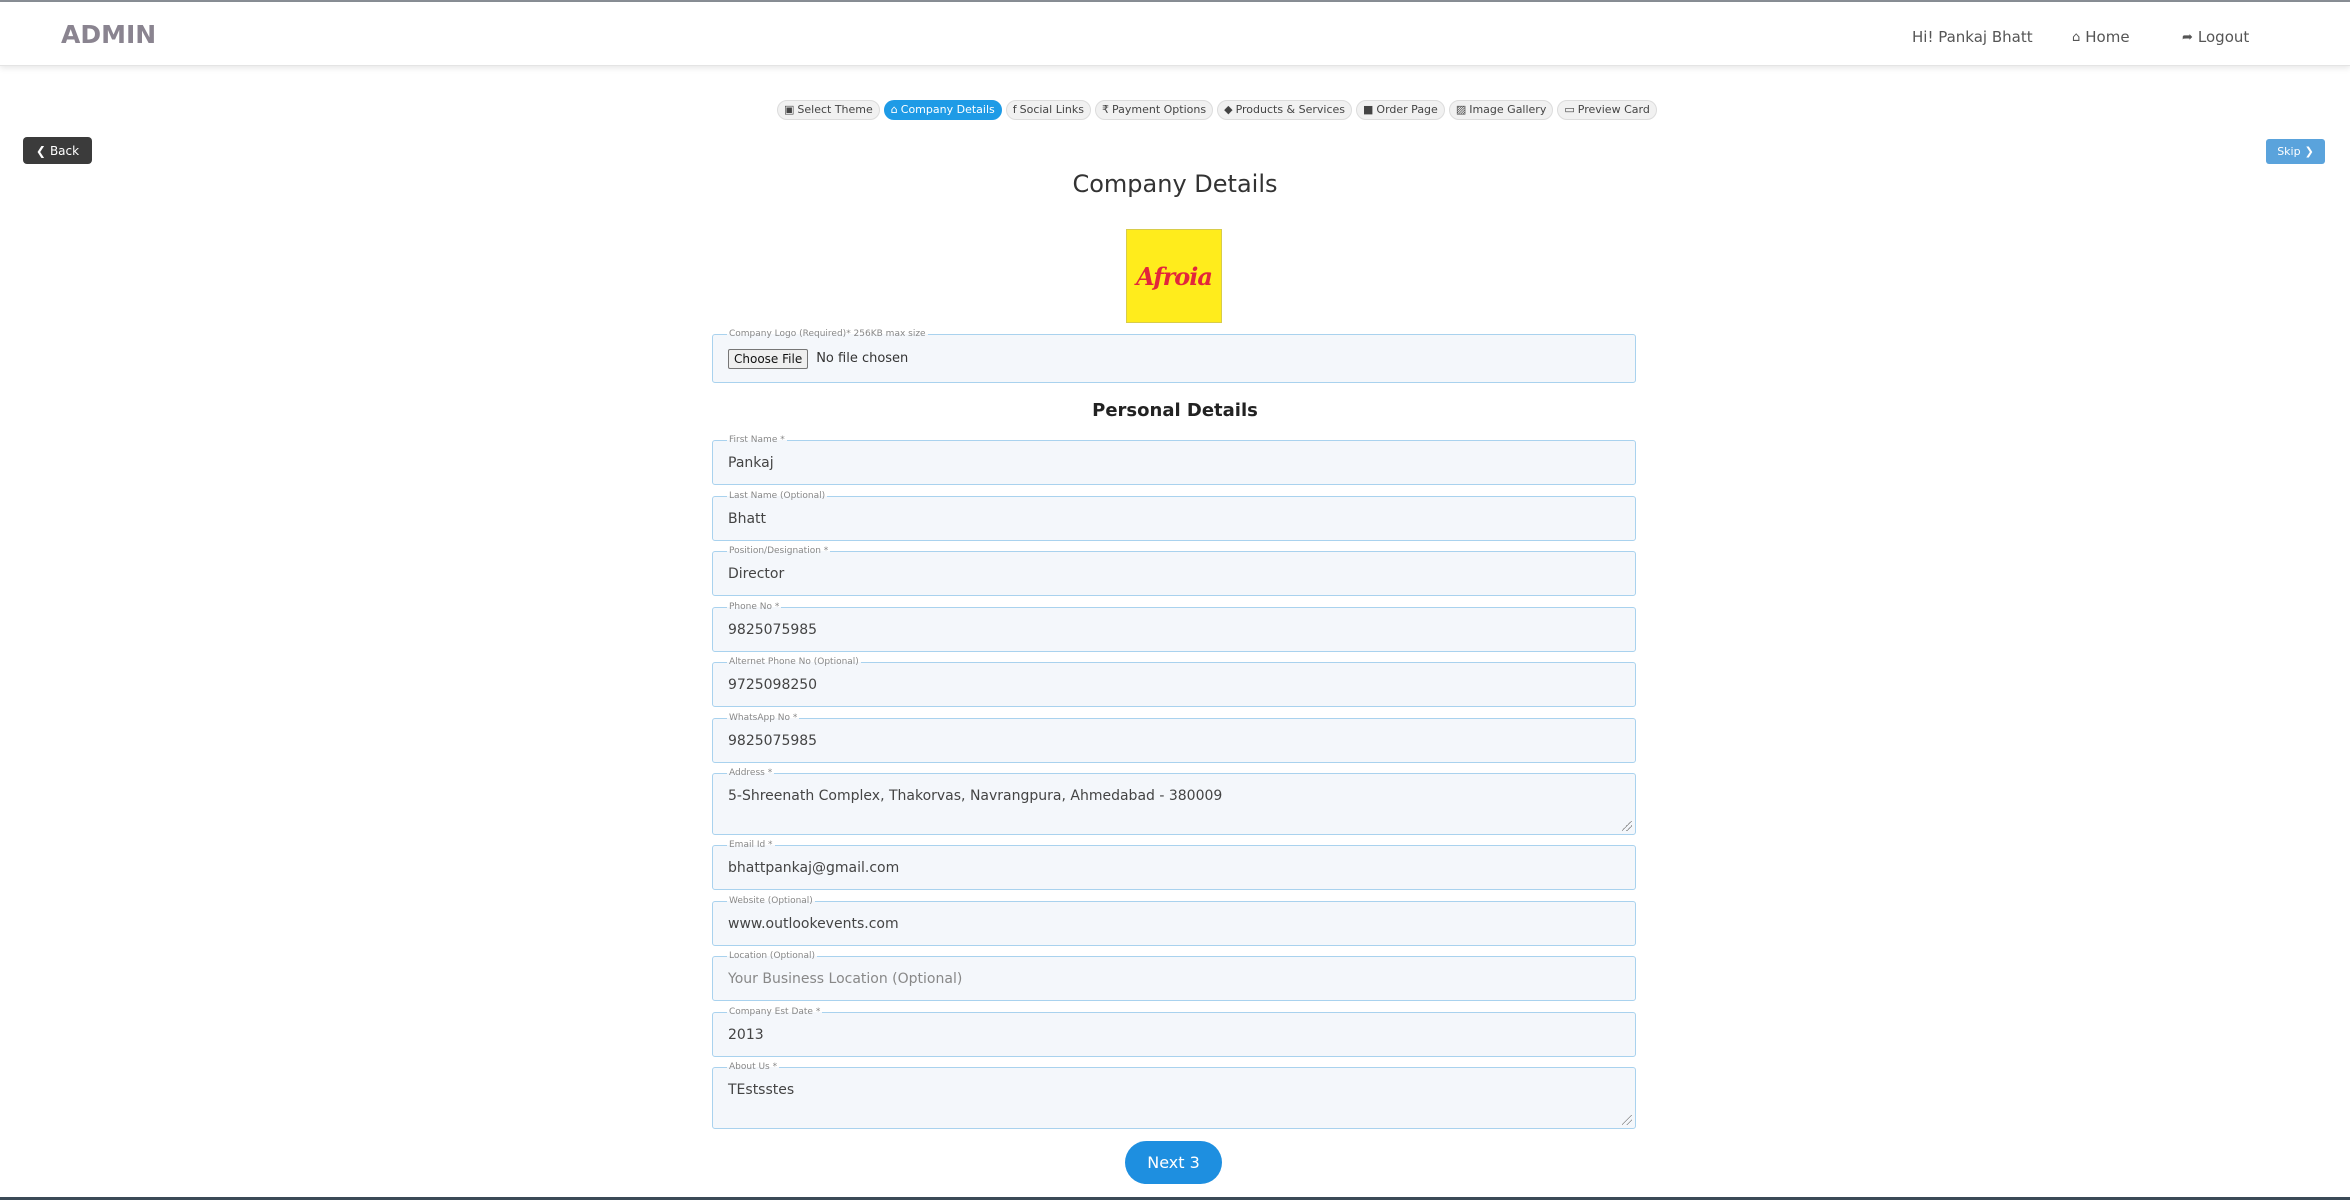 The image size is (2350, 1200). What do you see at coordinates (1175, 410) in the screenshot?
I see `section-title: Personal Details` at bounding box center [1175, 410].